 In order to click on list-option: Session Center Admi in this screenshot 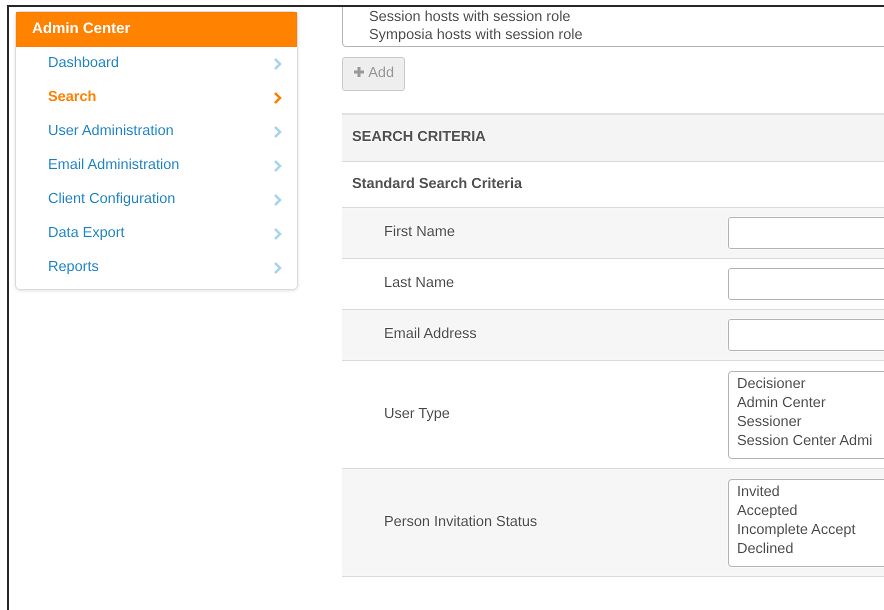, I will do `click(810, 441)`.